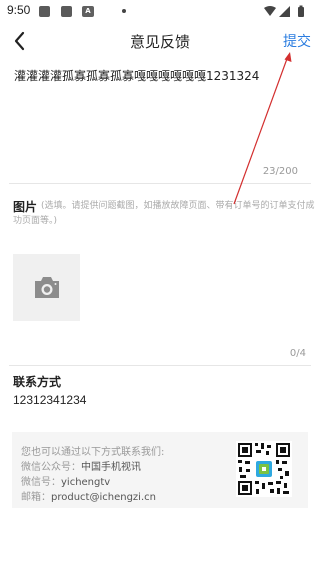 This screenshot has height=568, width=320. What do you see at coordinates (297, 41) in the screenshot?
I see `submit-button: 提交` at bounding box center [297, 41].